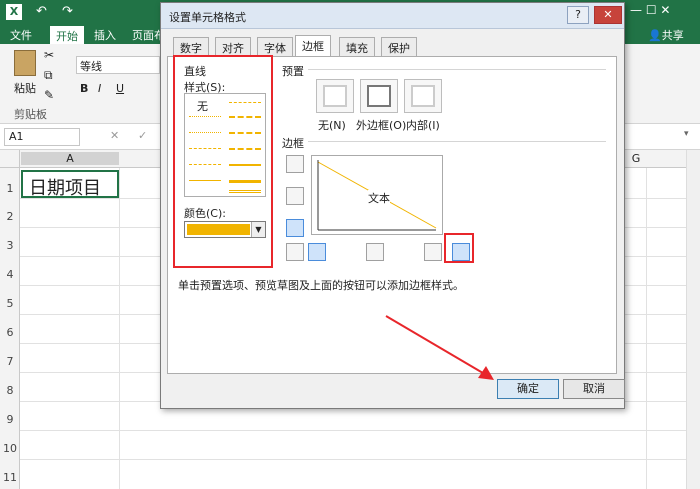  What do you see at coordinates (379, 198) in the screenshot?
I see `preview-text: 文本` at bounding box center [379, 198].